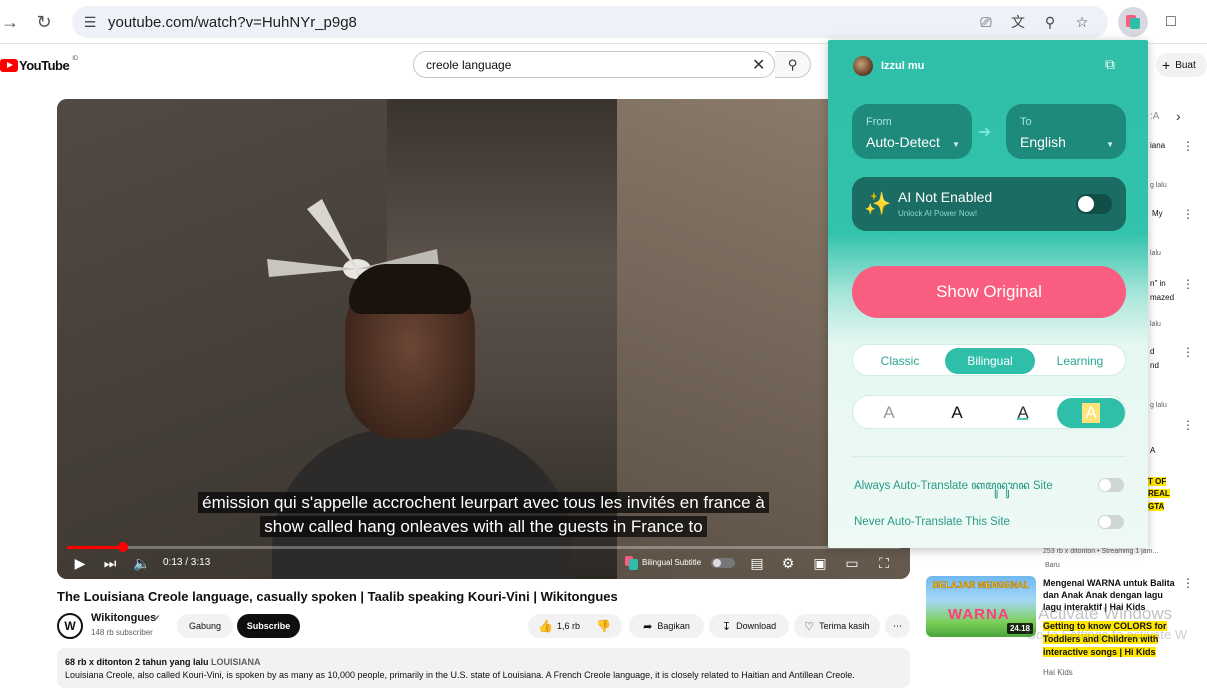 This screenshot has height=688, width=1207. What do you see at coordinates (90, 22) in the screenshot?
I see `site-info-icon: ☰` at bounding box center [90, 22].